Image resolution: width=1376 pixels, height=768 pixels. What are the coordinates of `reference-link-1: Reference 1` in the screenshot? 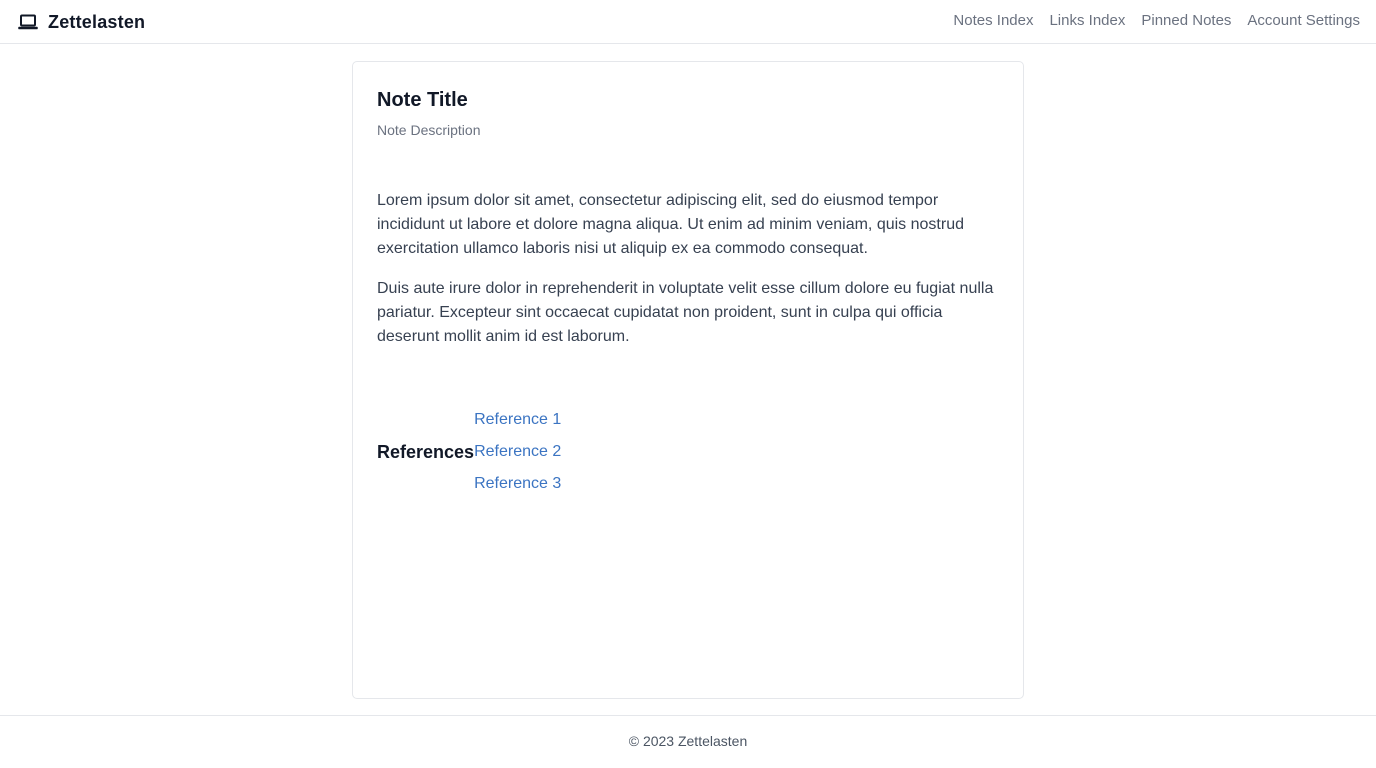 It's located at (517, 419).